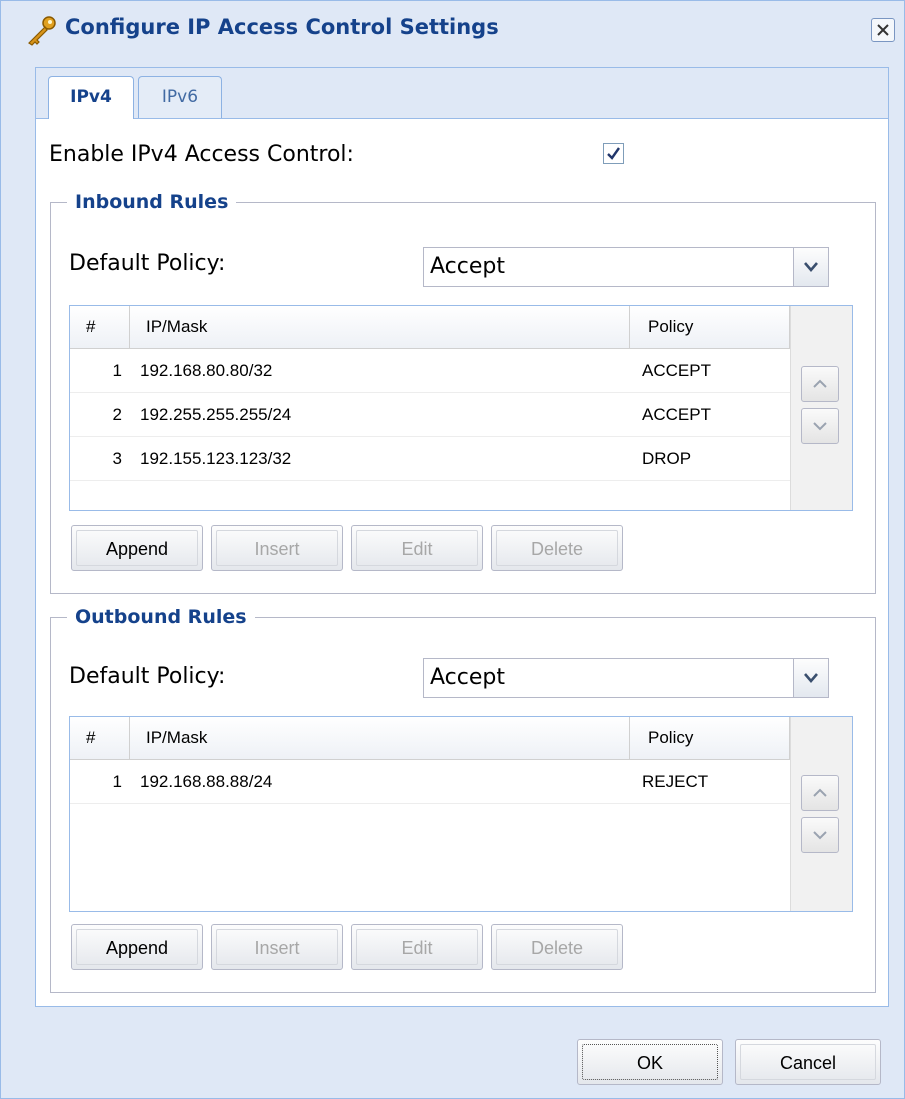 Image resolution: width=905 pixels, height=1099 pixels. What do you see at coordinates (201, 154) in the screenshot?
I see `enable-access-control-label: Enable IPv4 Access Control:` at bounding box center [201, 154].